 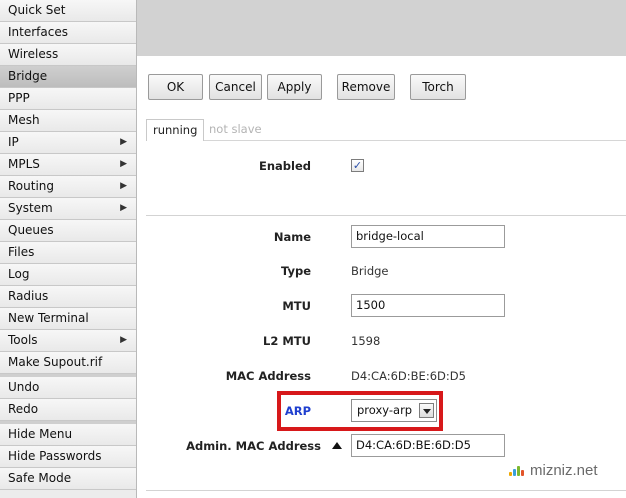 I want to click on sidebar-item-wireless: Wireless, so click(x=68, y=55).